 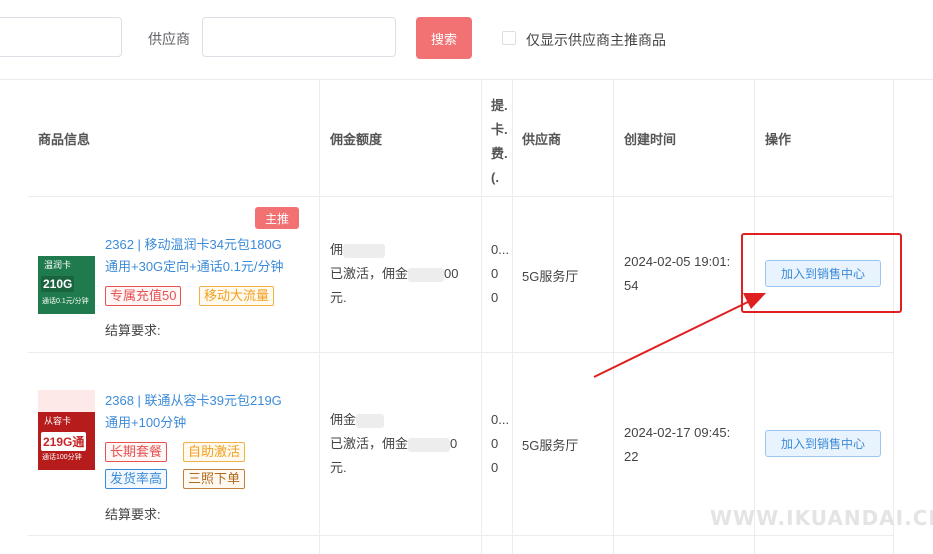 I want to click on annotation-arrow, so click(x=679, y=335).